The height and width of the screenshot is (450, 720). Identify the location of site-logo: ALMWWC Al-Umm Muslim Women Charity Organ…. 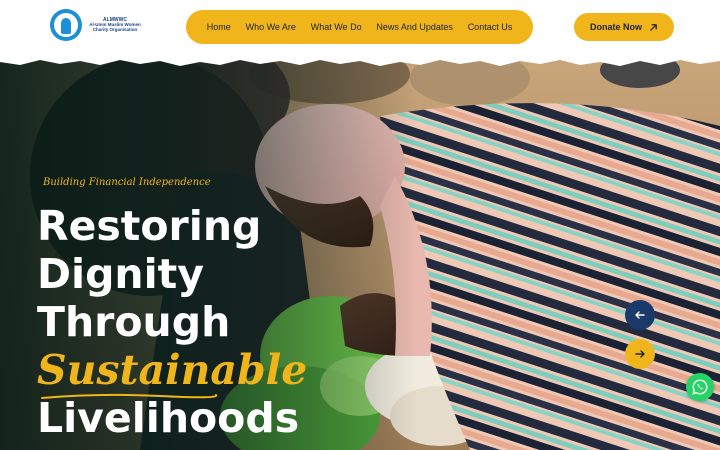
(97, 25).